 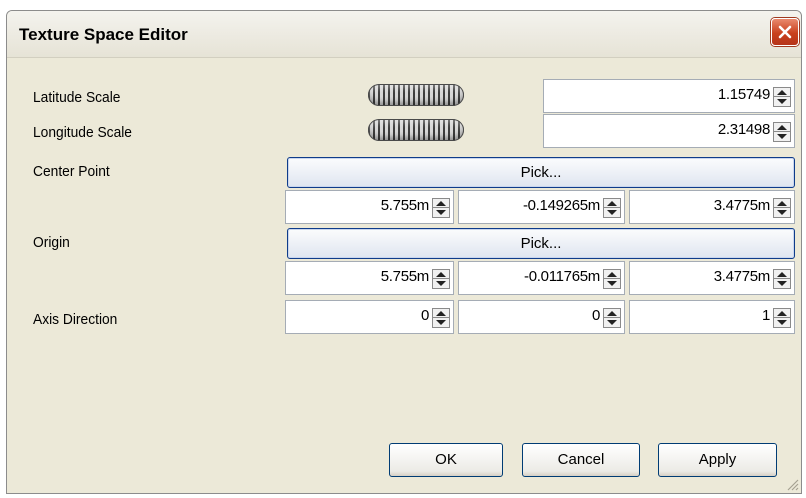 What do you see at coordinates (742, 205) in the screenshot?
I see `center-point-z-value: 3.4775m` at bounding box center [742, 205].